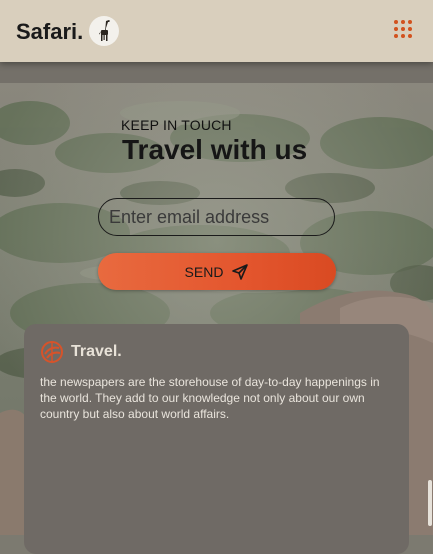 The height and width of the screenshot is (554, 433). Describe the element at coordinates (430, 503) in the screenshot. I see `scrollbar-thumb` at that location.